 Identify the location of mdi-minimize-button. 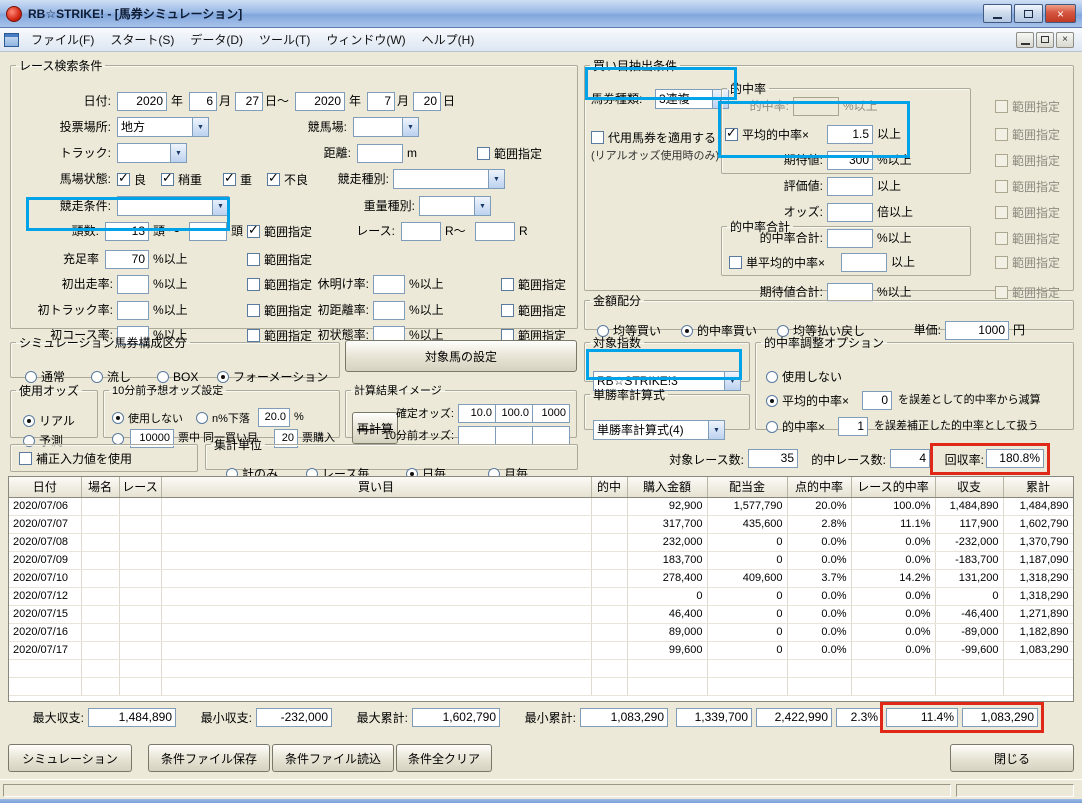
(1025, 39).